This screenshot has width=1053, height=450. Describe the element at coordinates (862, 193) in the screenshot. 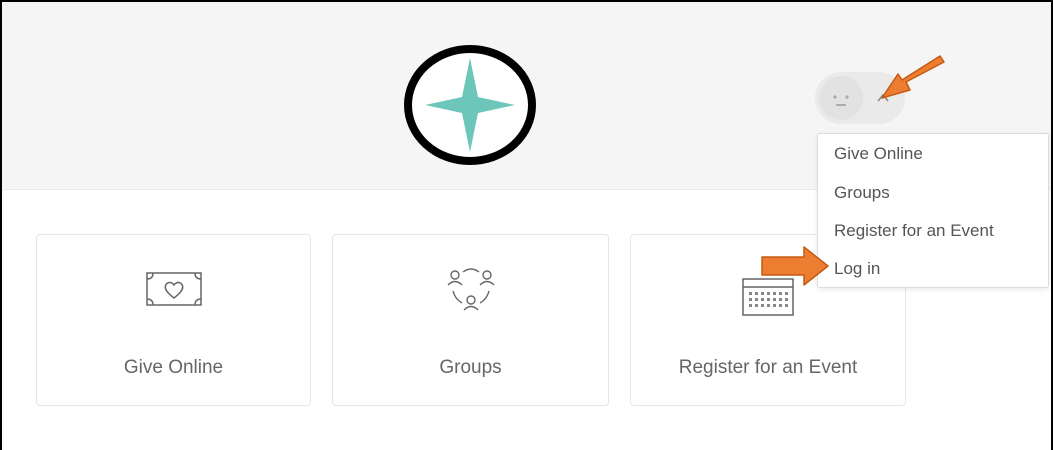

I see `menu-item-groups: Groups` at that location.